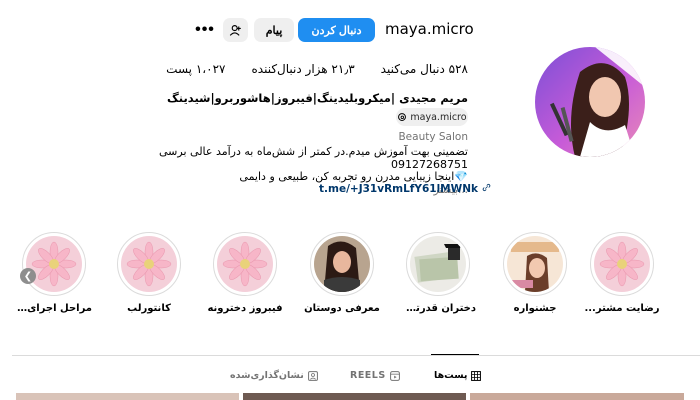 Image resolution: width=700 pixels, height=400 pixels. What do you see at coordinates (402, 117) in the screenshot?
I see `threads-icon` at bounding box center [402, 117].